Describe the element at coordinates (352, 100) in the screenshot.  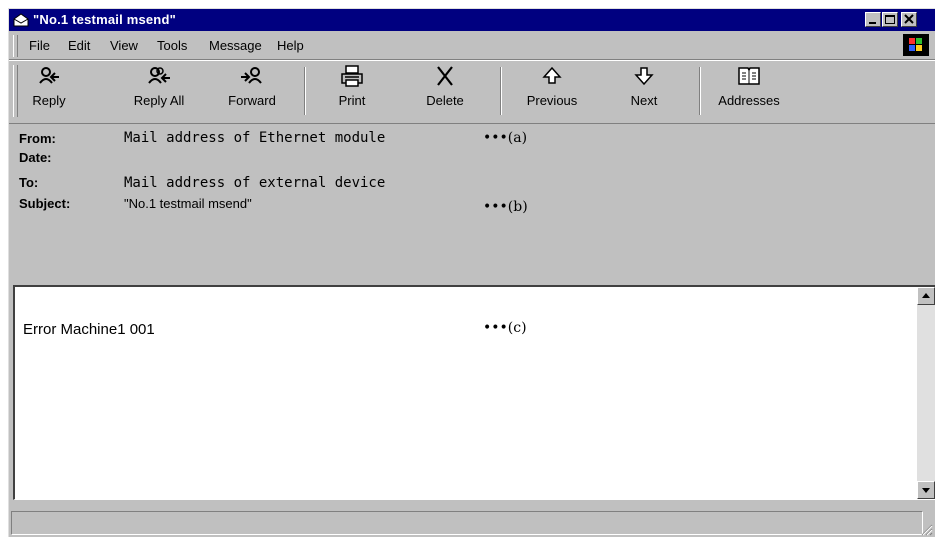
I see `print-label: Print` at that location.